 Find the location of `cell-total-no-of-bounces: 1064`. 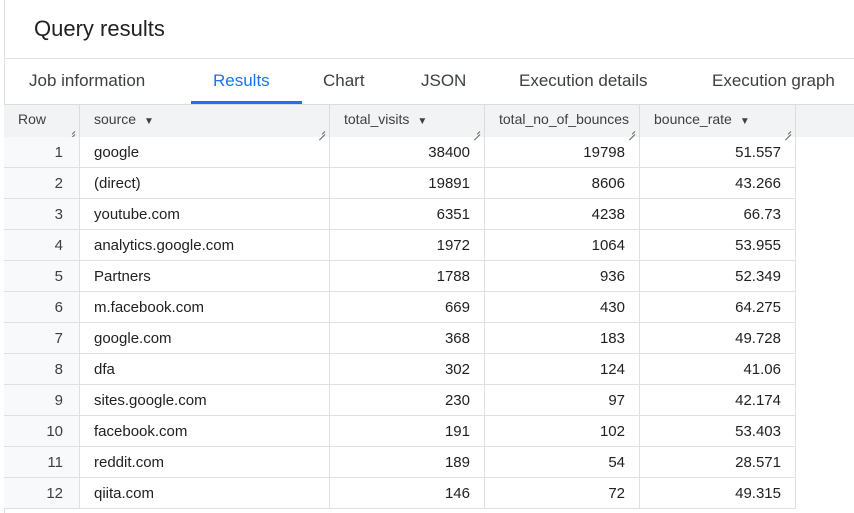

cell-total-no-of-bounces: 1064 is located at coordinates (562, 245).